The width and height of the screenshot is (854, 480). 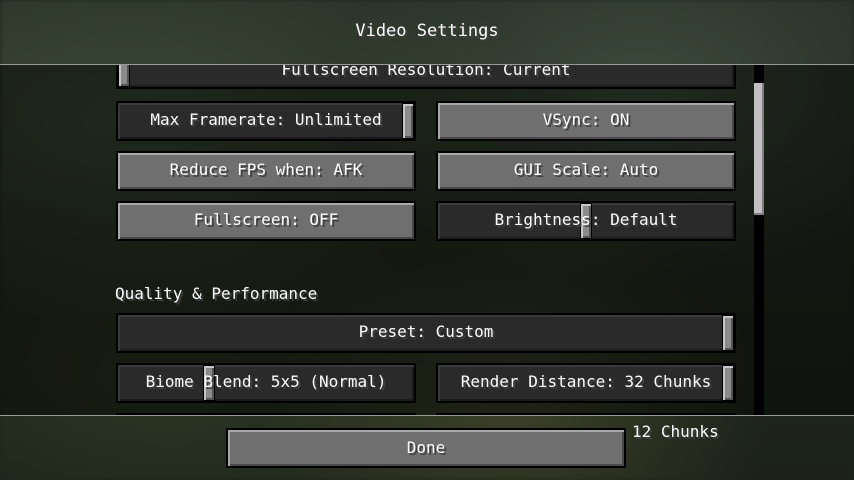 What do you see at coordinates (586, 121) in the screenshot?
I see `vsync-button: VSync: ON` at bounding box center [586, 121].